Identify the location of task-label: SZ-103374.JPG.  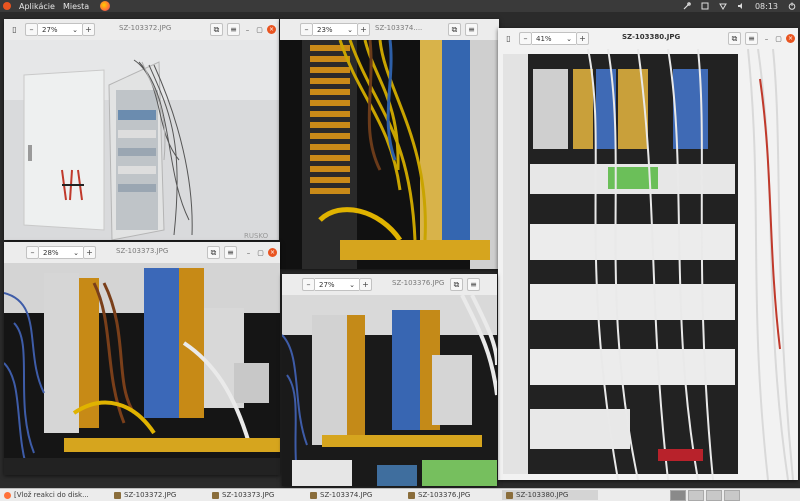
(346, 495).